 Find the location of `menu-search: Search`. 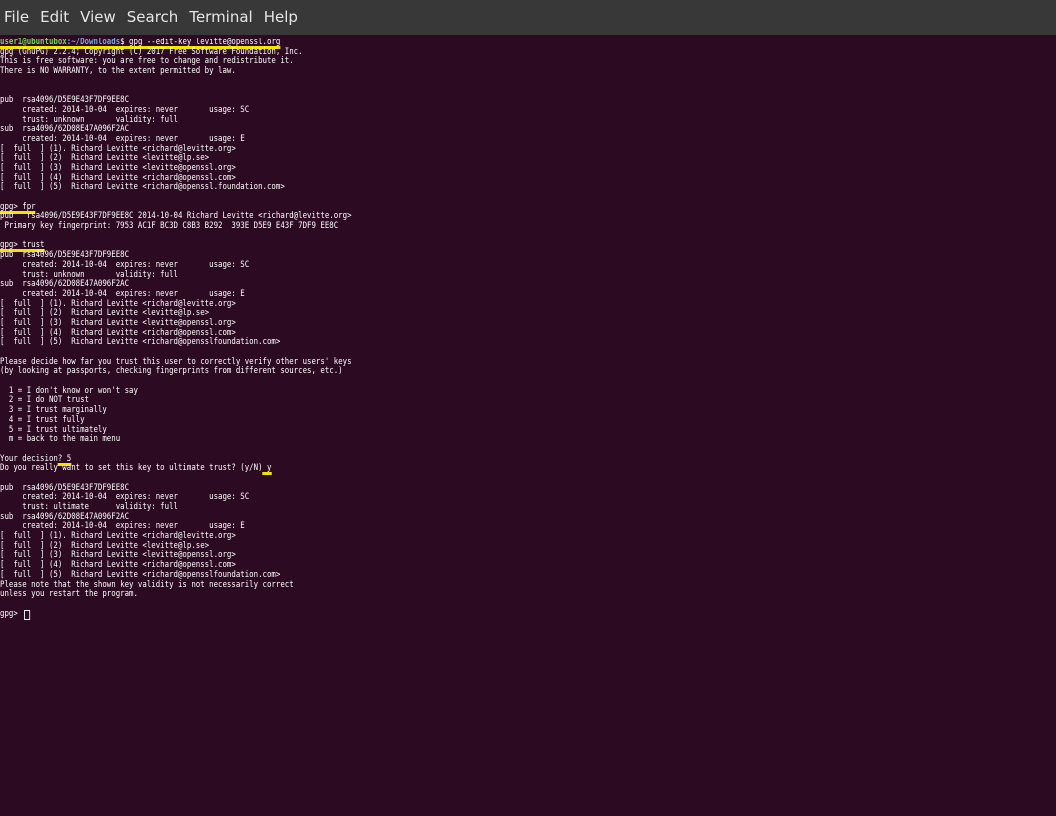

menu-search: Search is located at coordinates (153, 17).